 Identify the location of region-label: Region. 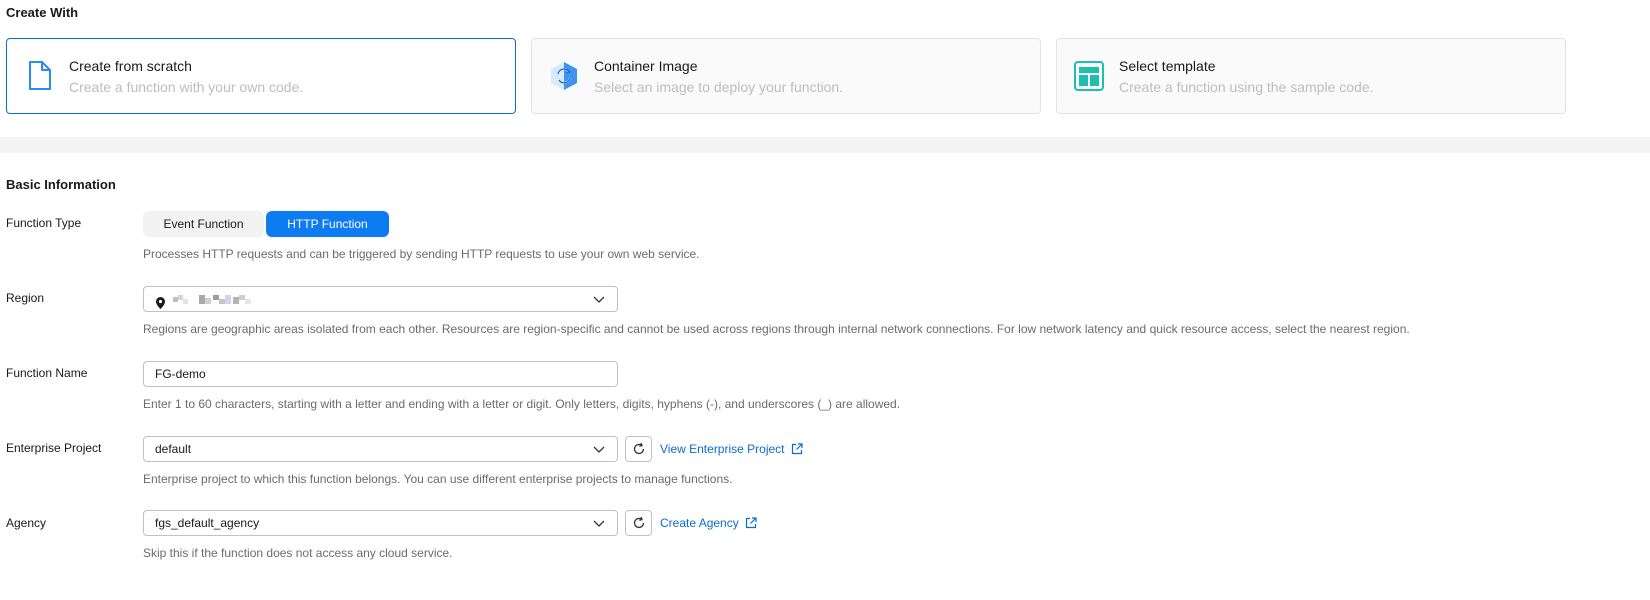
(25, 298).